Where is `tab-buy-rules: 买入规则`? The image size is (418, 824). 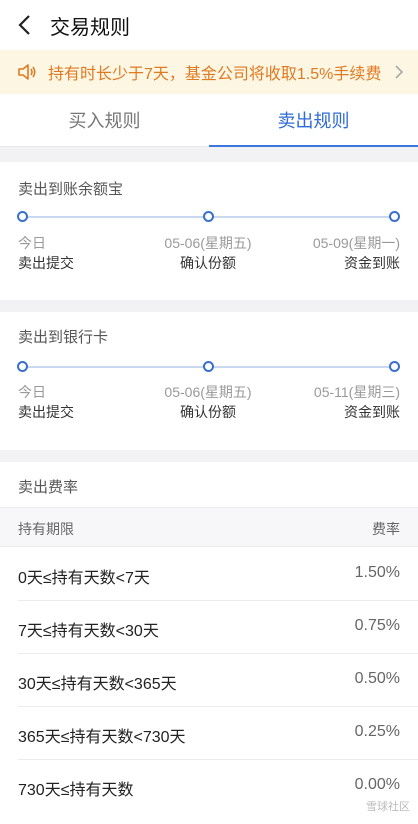
tab-buy-rules: 买入规则 is located at coordinates (104, 120).